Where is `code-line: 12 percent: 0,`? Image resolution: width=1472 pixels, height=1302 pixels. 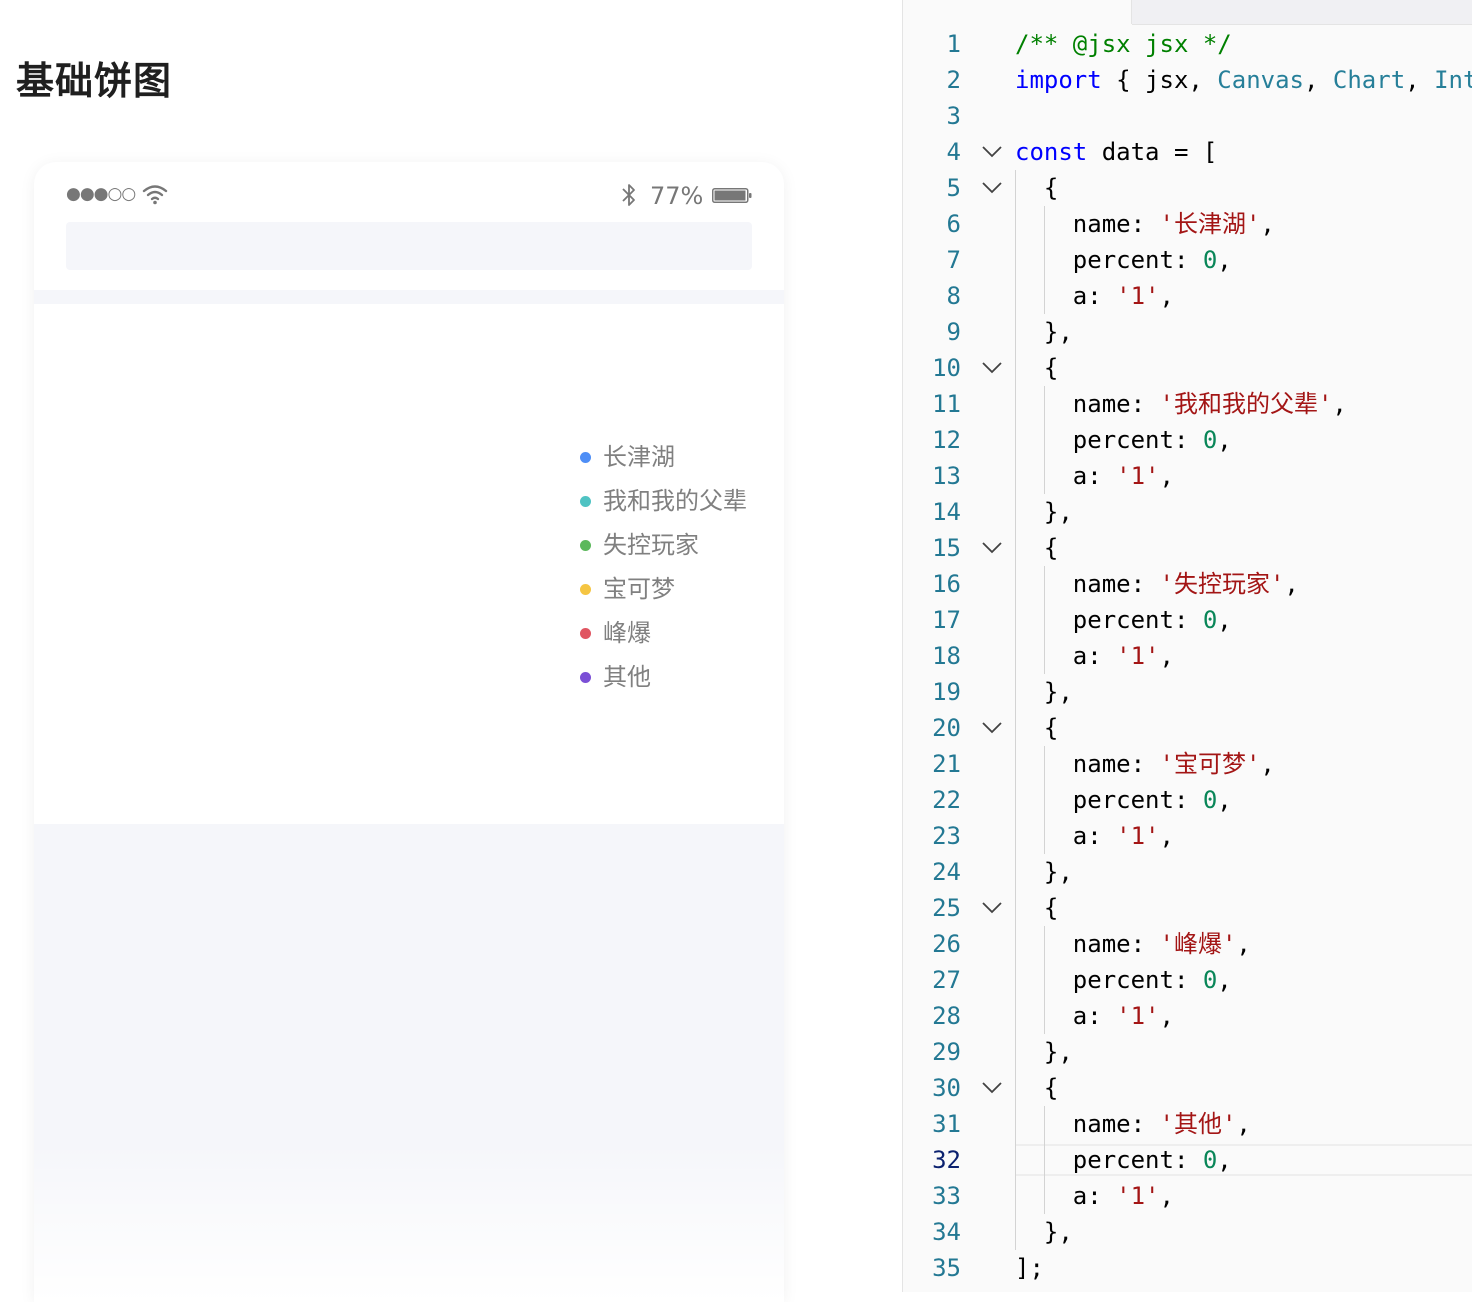
code-line: 12 percent: 0, is located at coordinates (1187, 440).